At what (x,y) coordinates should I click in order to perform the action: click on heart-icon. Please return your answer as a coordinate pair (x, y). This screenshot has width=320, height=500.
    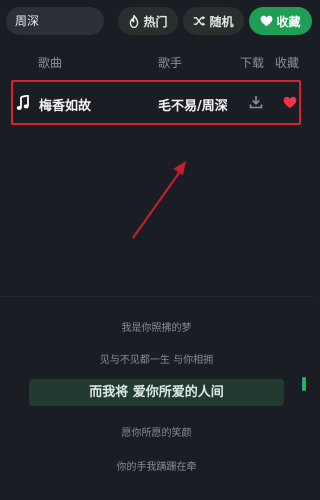
    Looking at the image, I should click on (267, 21).